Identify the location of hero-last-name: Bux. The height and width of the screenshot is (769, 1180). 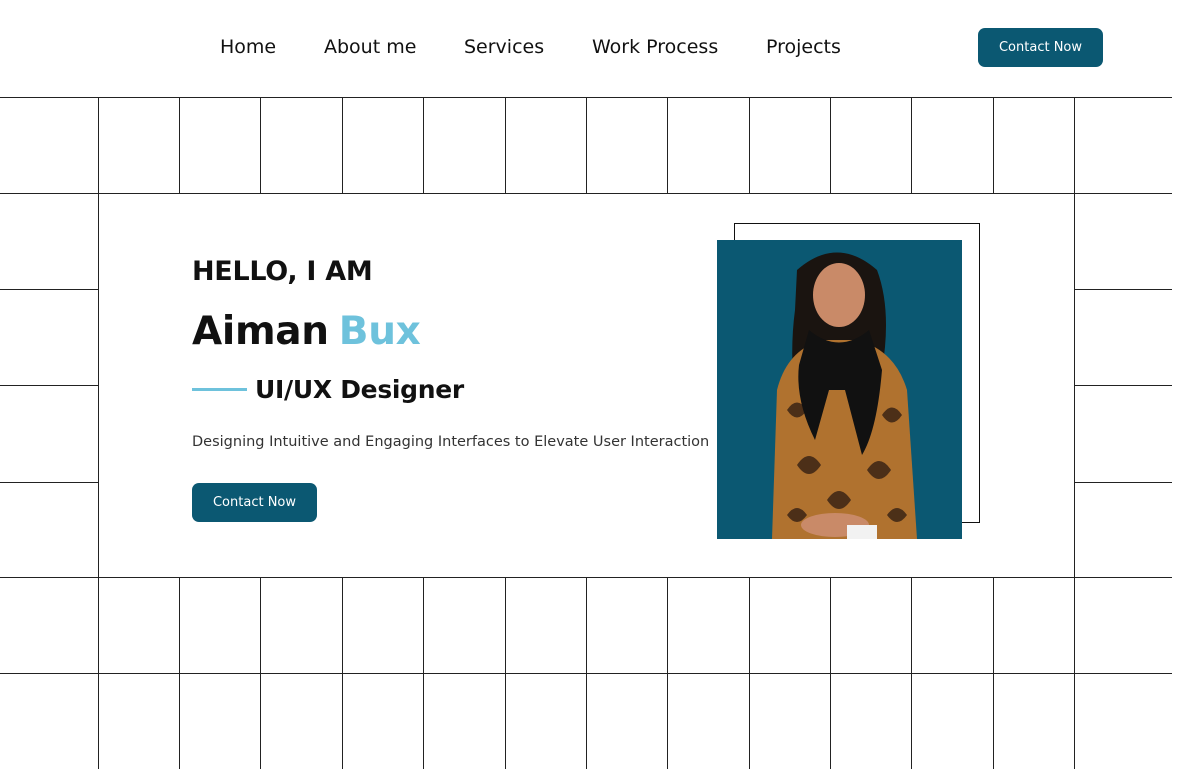
(379, 331).